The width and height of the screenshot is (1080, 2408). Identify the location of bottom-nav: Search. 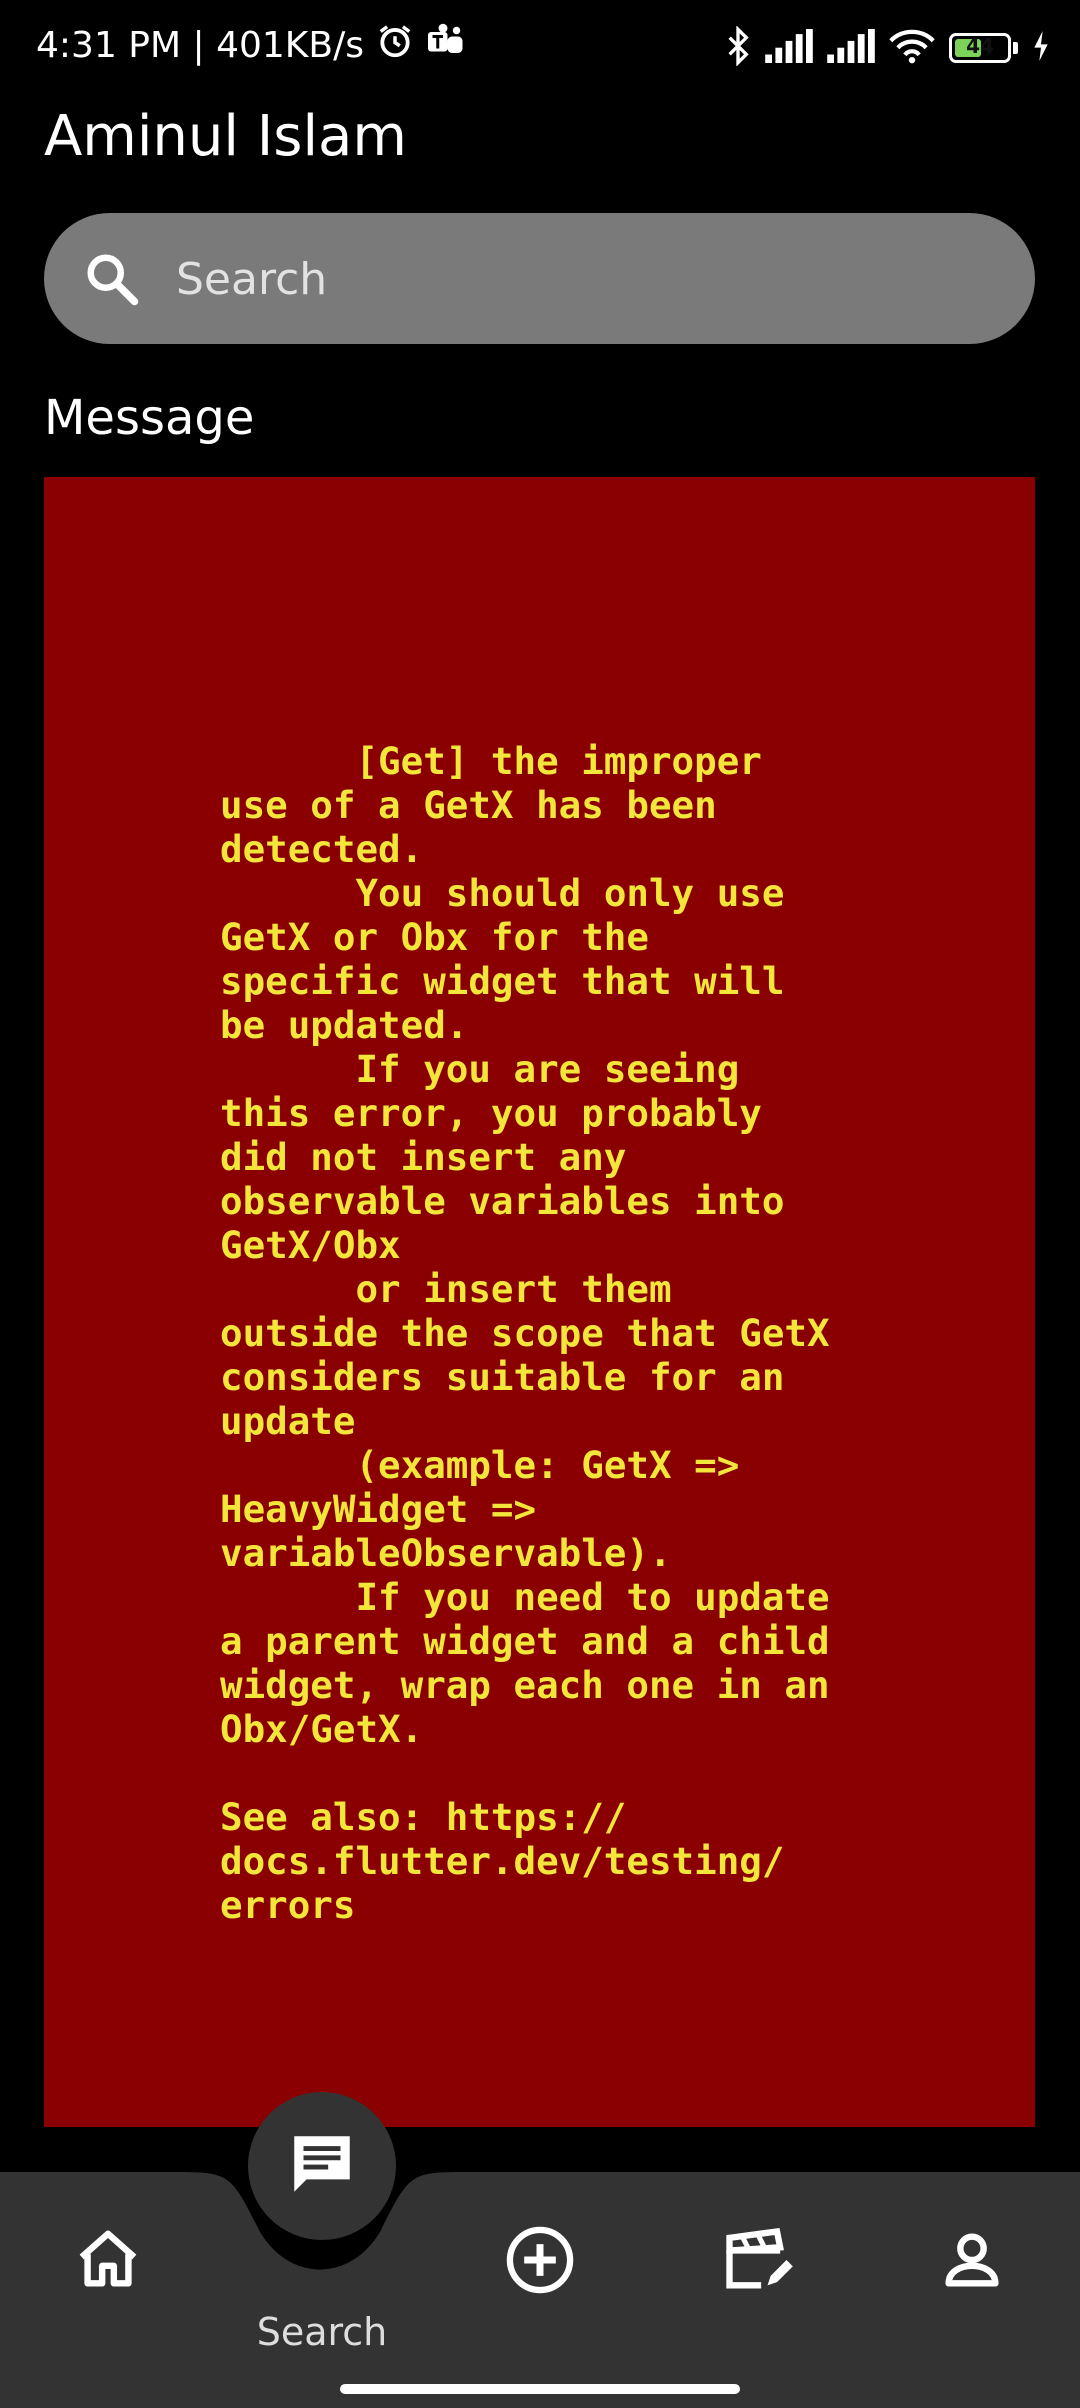
(540, 2250).